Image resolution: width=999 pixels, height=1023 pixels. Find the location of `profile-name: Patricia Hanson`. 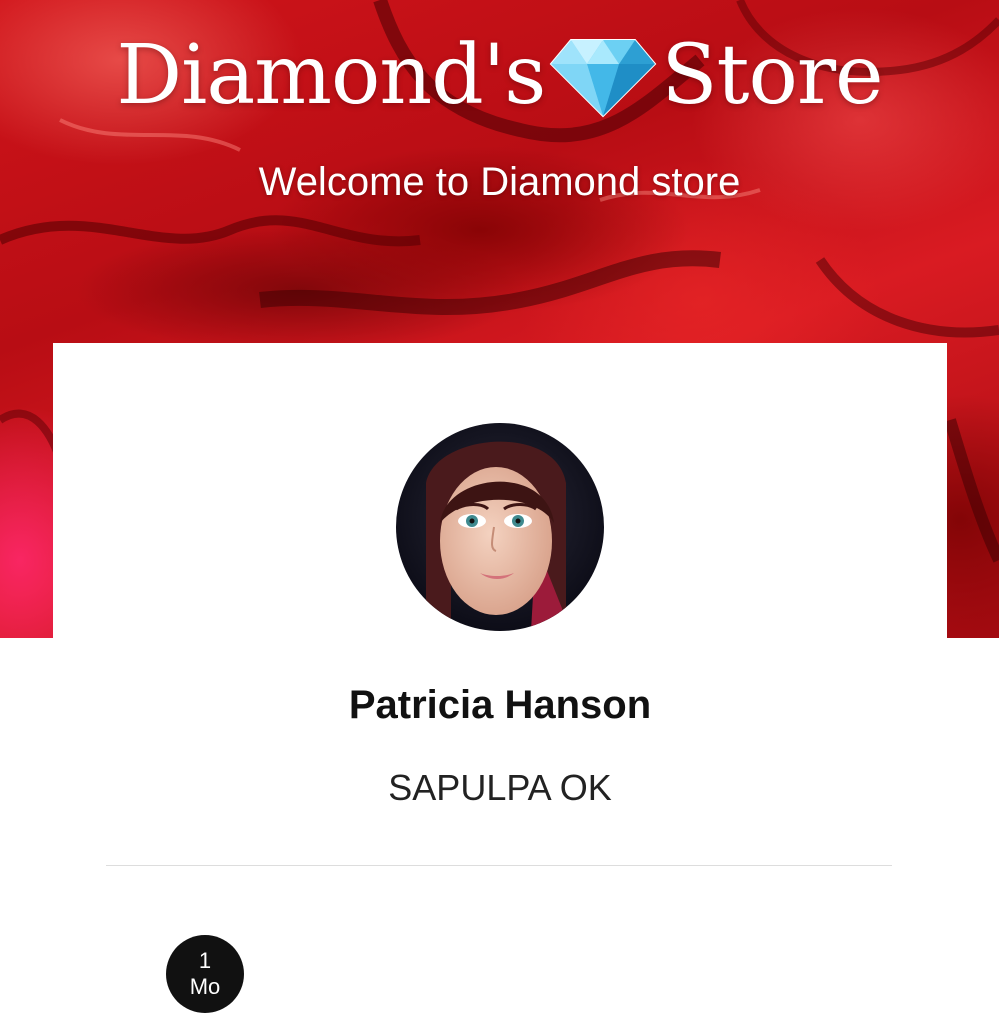

profile-name: Patricia Hanson is located at coordinates (500, 705).